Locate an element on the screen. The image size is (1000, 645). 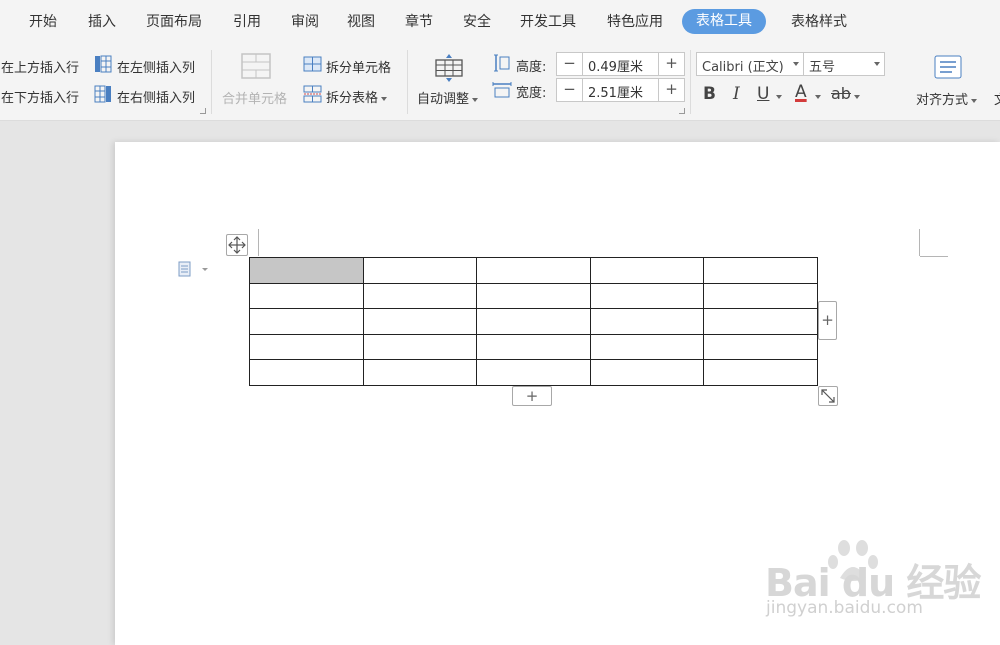
insert-column-right-icon is located at coordinates (103, 96).